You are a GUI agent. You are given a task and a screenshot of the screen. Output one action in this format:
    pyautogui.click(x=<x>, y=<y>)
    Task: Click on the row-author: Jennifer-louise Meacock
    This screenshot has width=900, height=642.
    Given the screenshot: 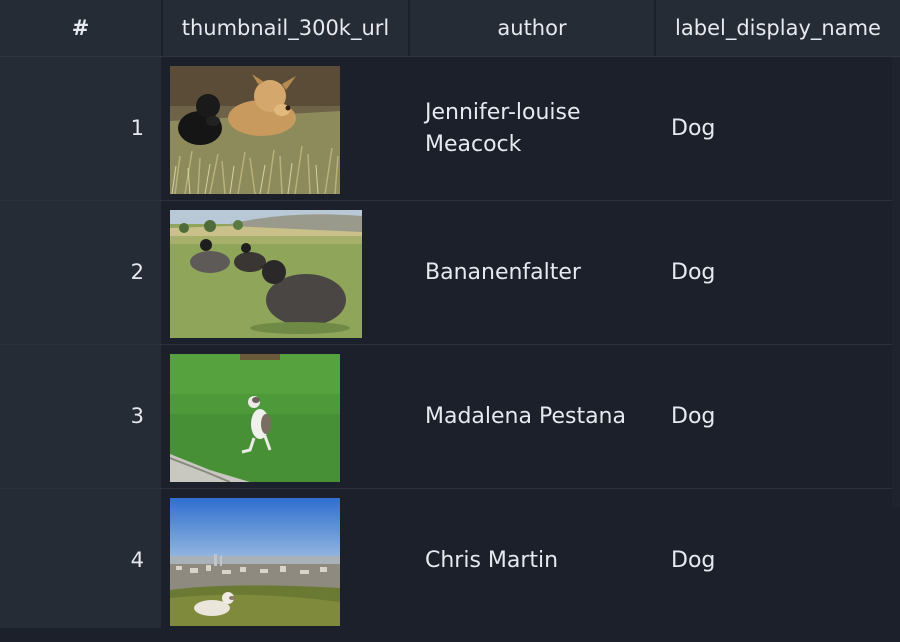 What is the action you would take?
    pyautogui.click(x=503, y=128)
    